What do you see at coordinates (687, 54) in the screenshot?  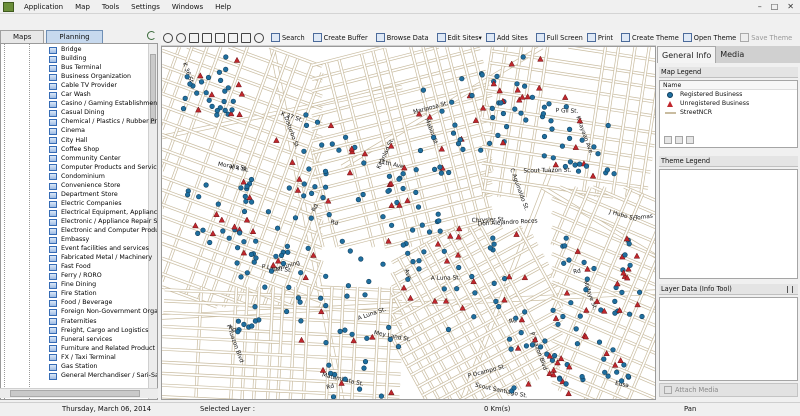 I see `tab-general-info: General Info` at bounding box center [687, 54].